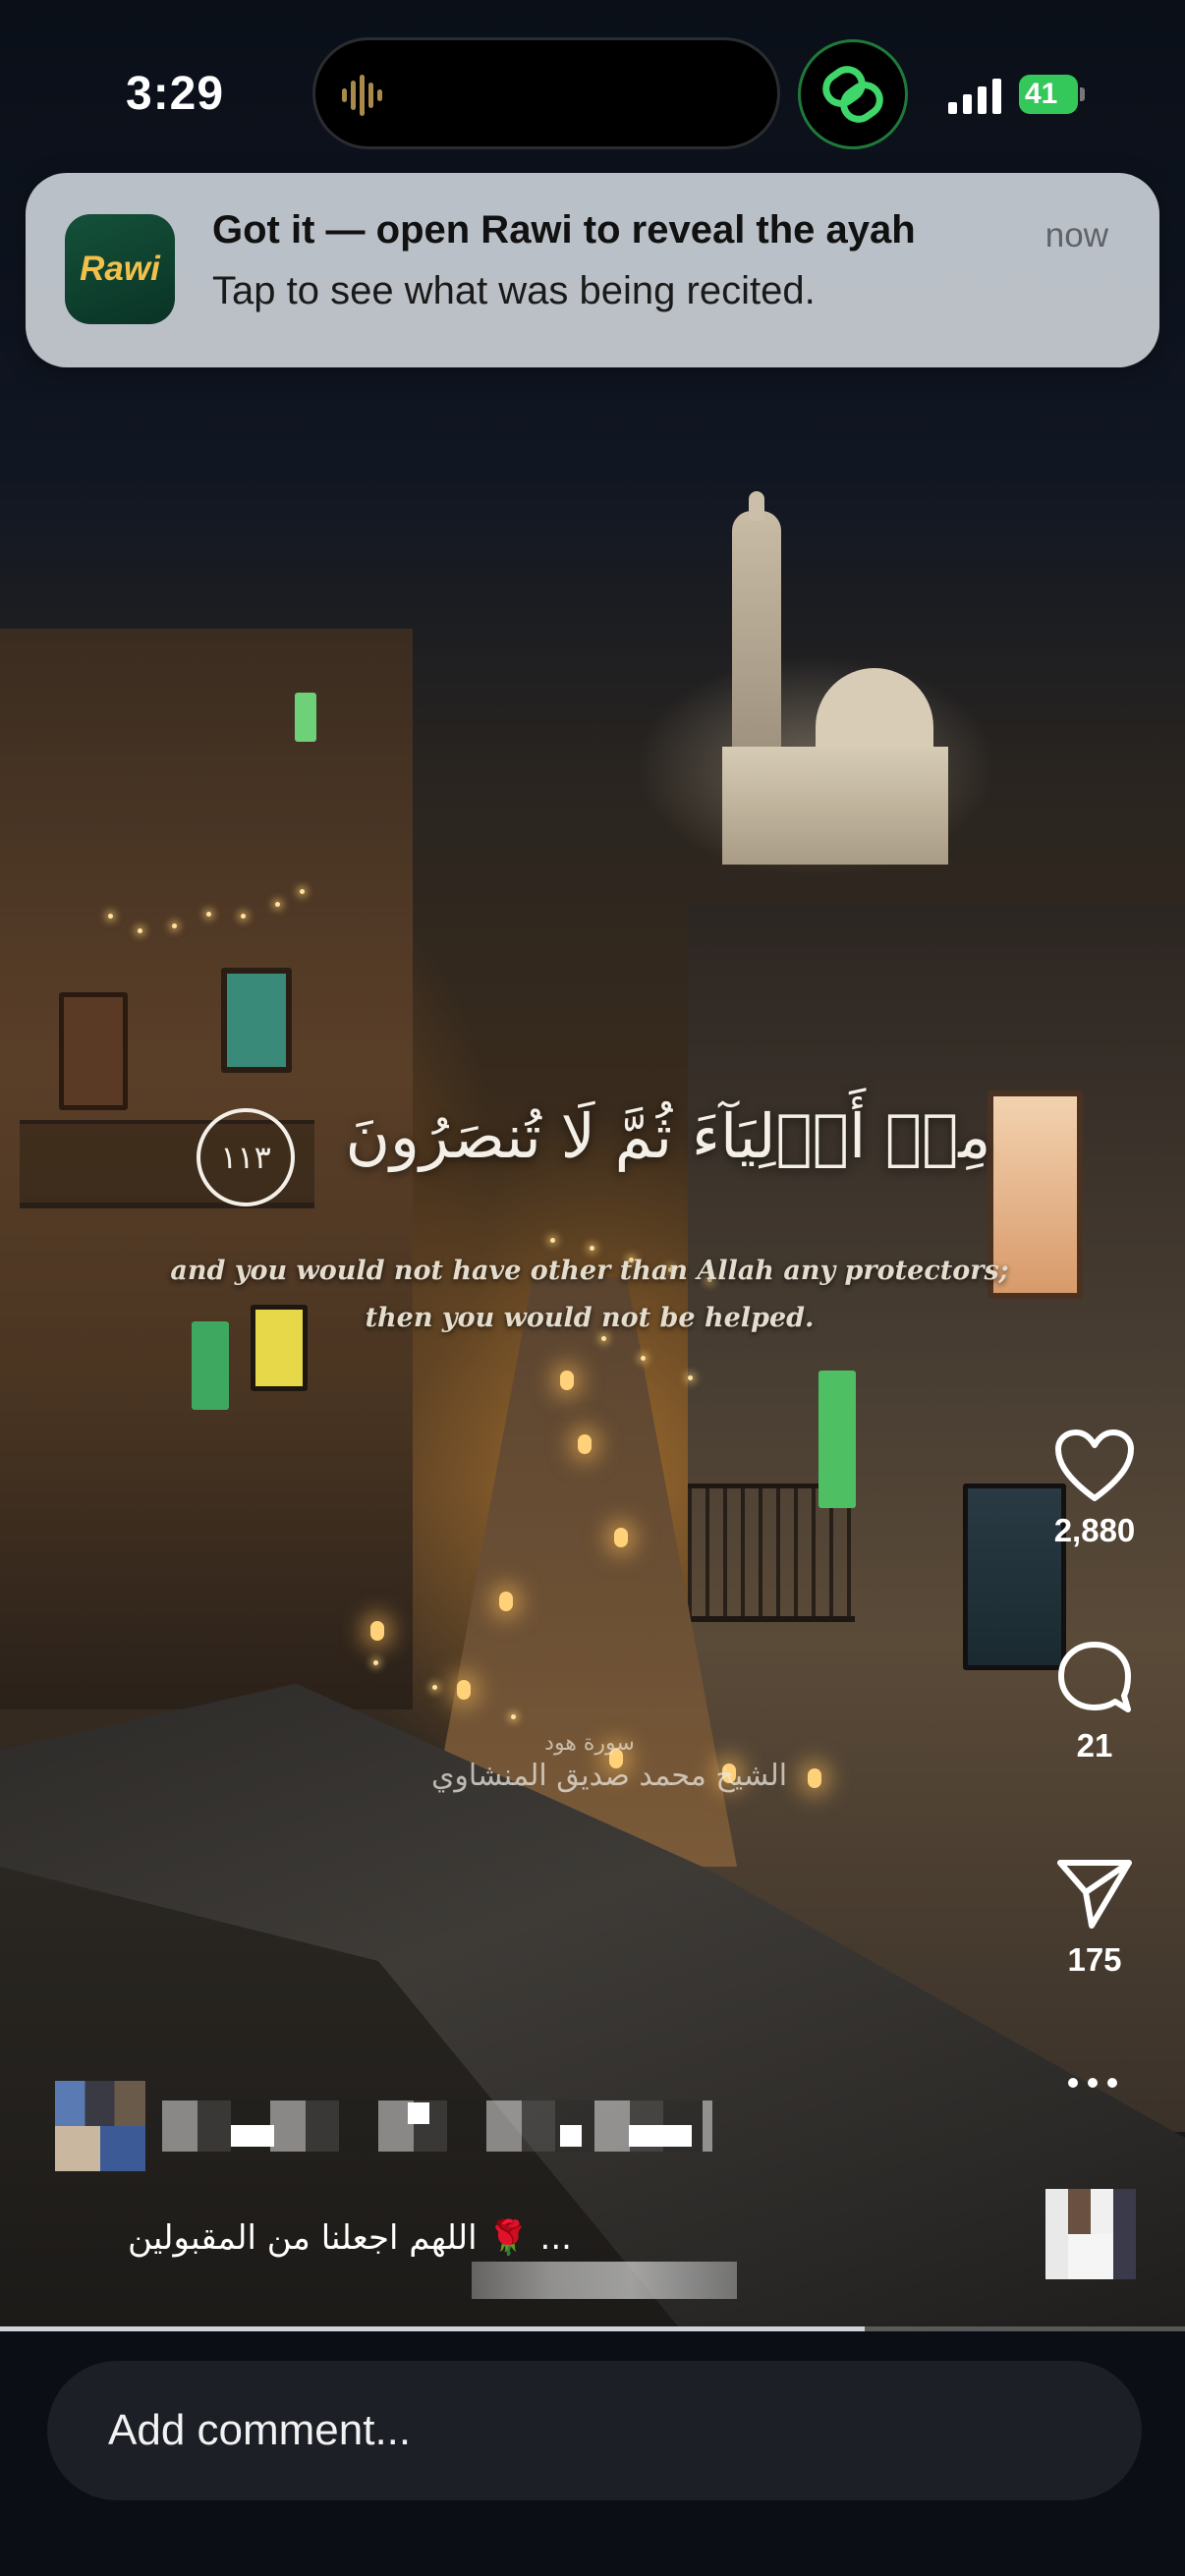 The image size is (1185, 2576). What do you see at coordinates (609, 1776) in the screenshot?
I see `reciter-name: الشيخ محمد صديق المنشاوي` at bounding box center [609, 1776].